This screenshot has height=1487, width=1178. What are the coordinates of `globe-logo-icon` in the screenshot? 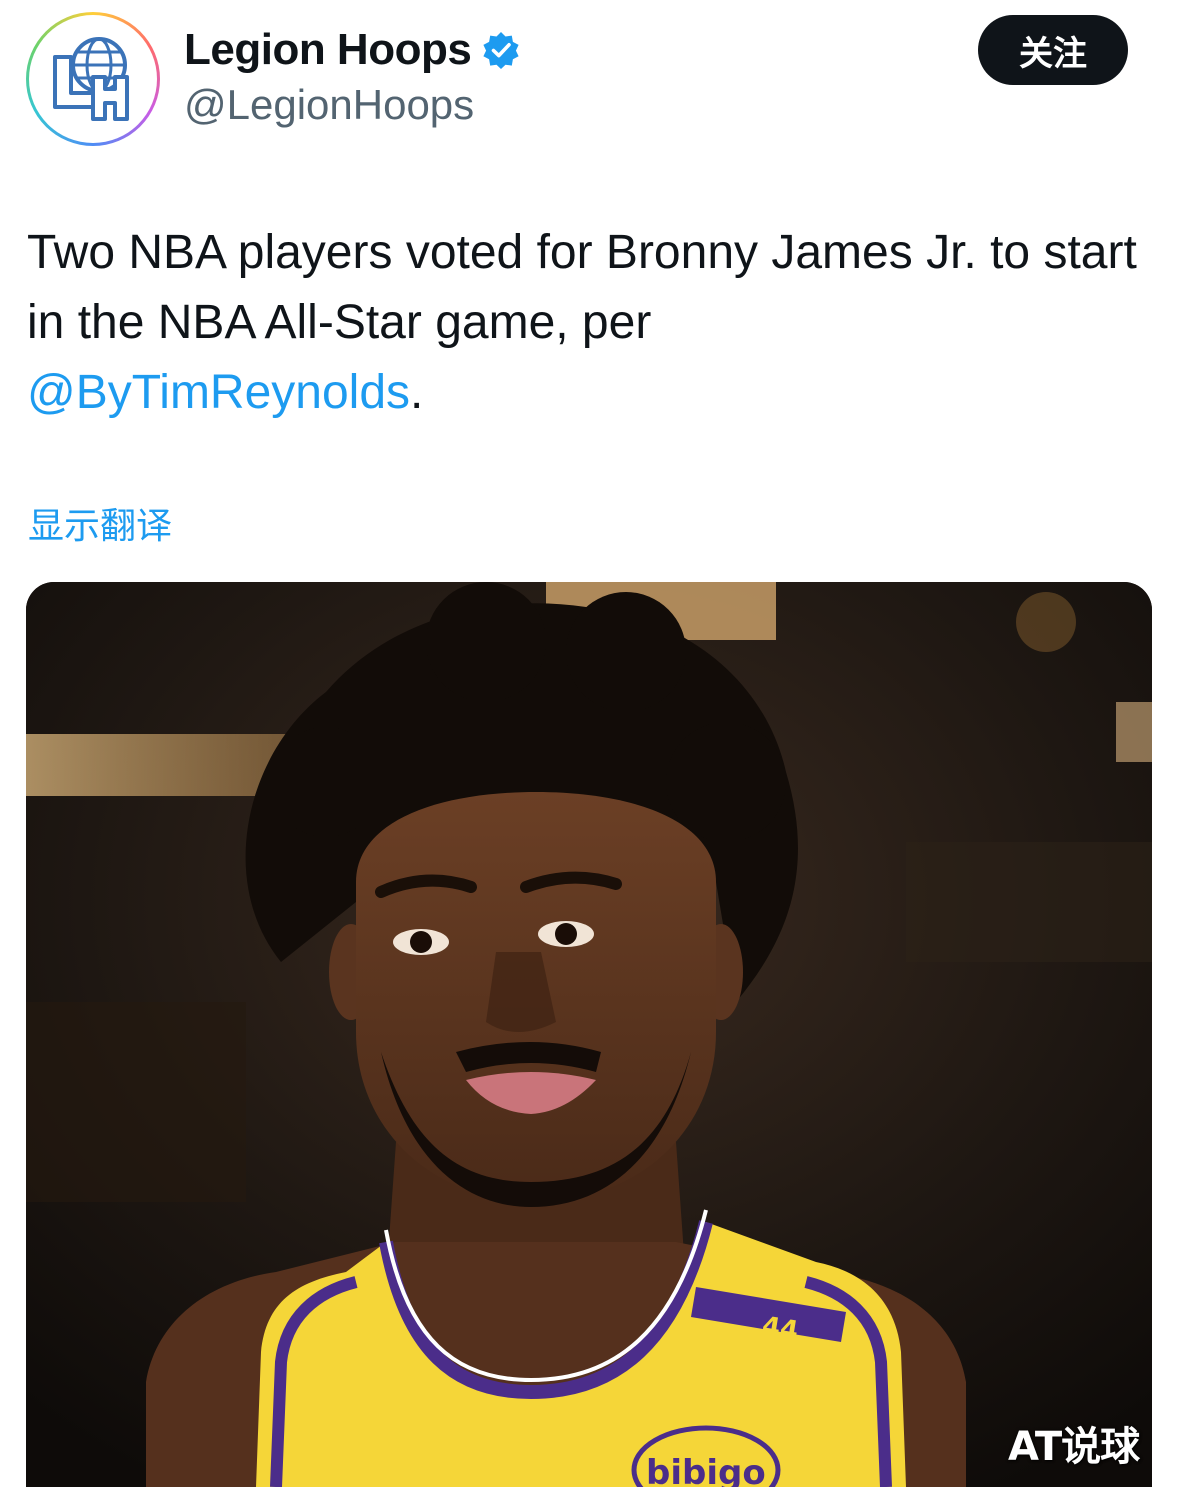 It's located at (91, 79).